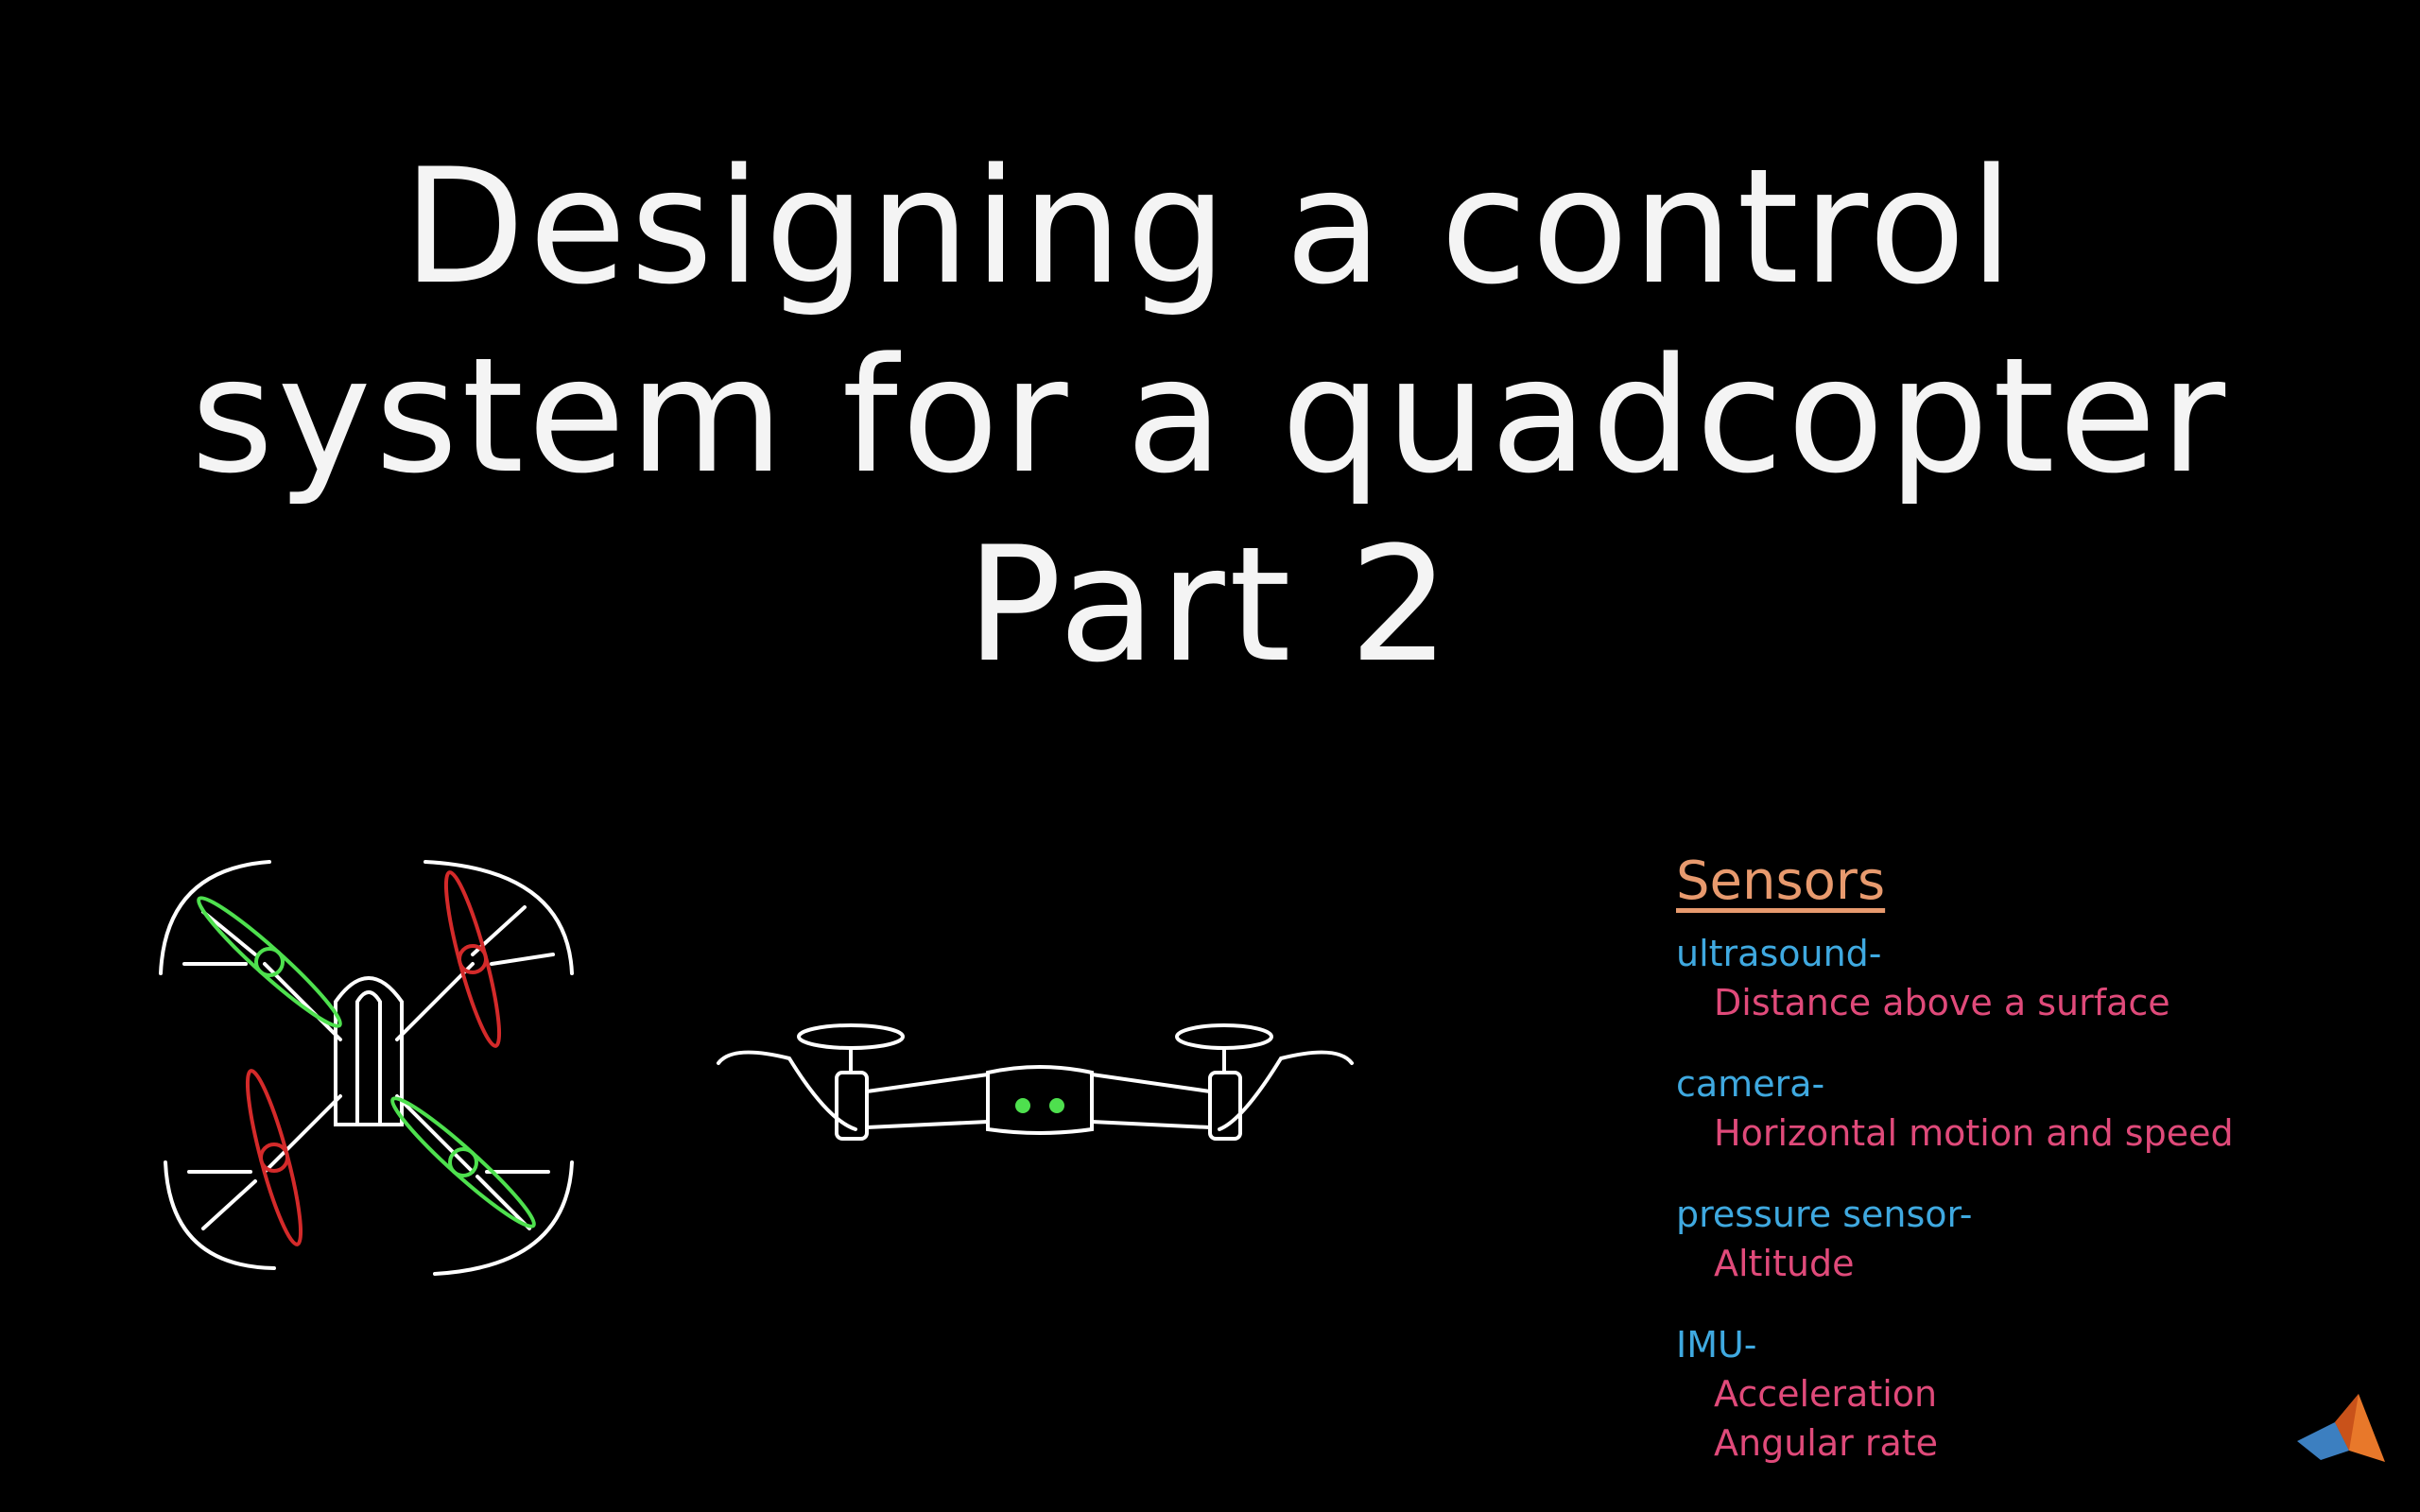  What do you see at coordinates (1942, 1002) in the screenshot?
I see `sensor-detail: Distance above a surface` at bounding box center [1942, 1002].